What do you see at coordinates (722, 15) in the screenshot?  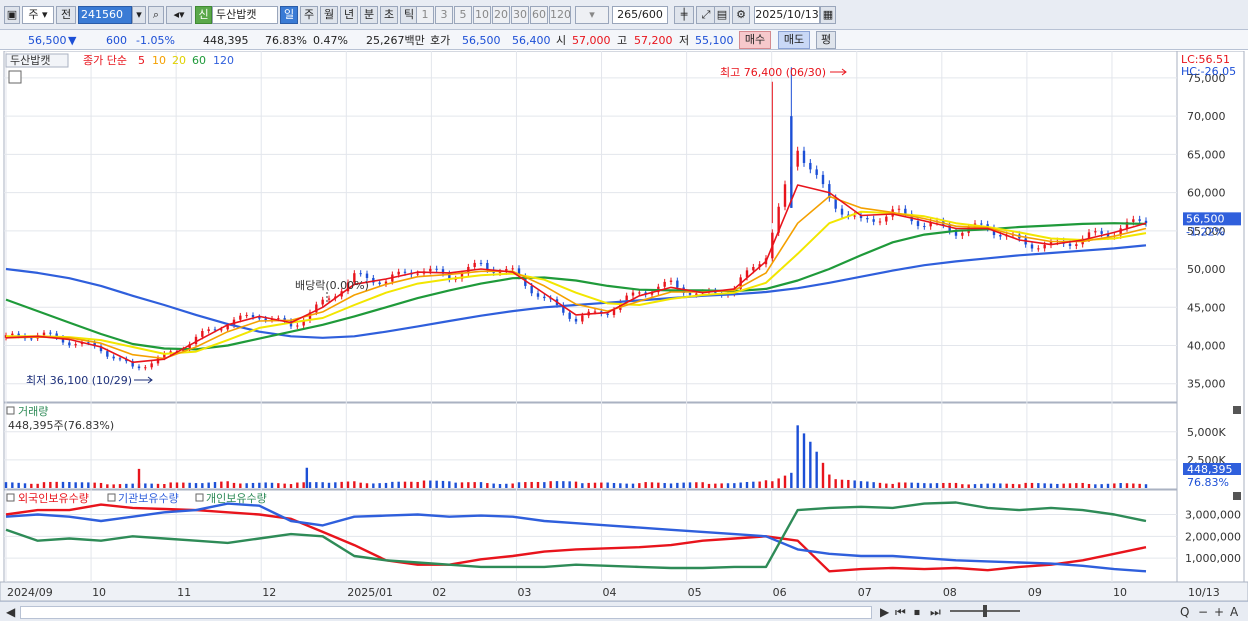 I see `save-icon: ▤` at bounding box center [722, 15].